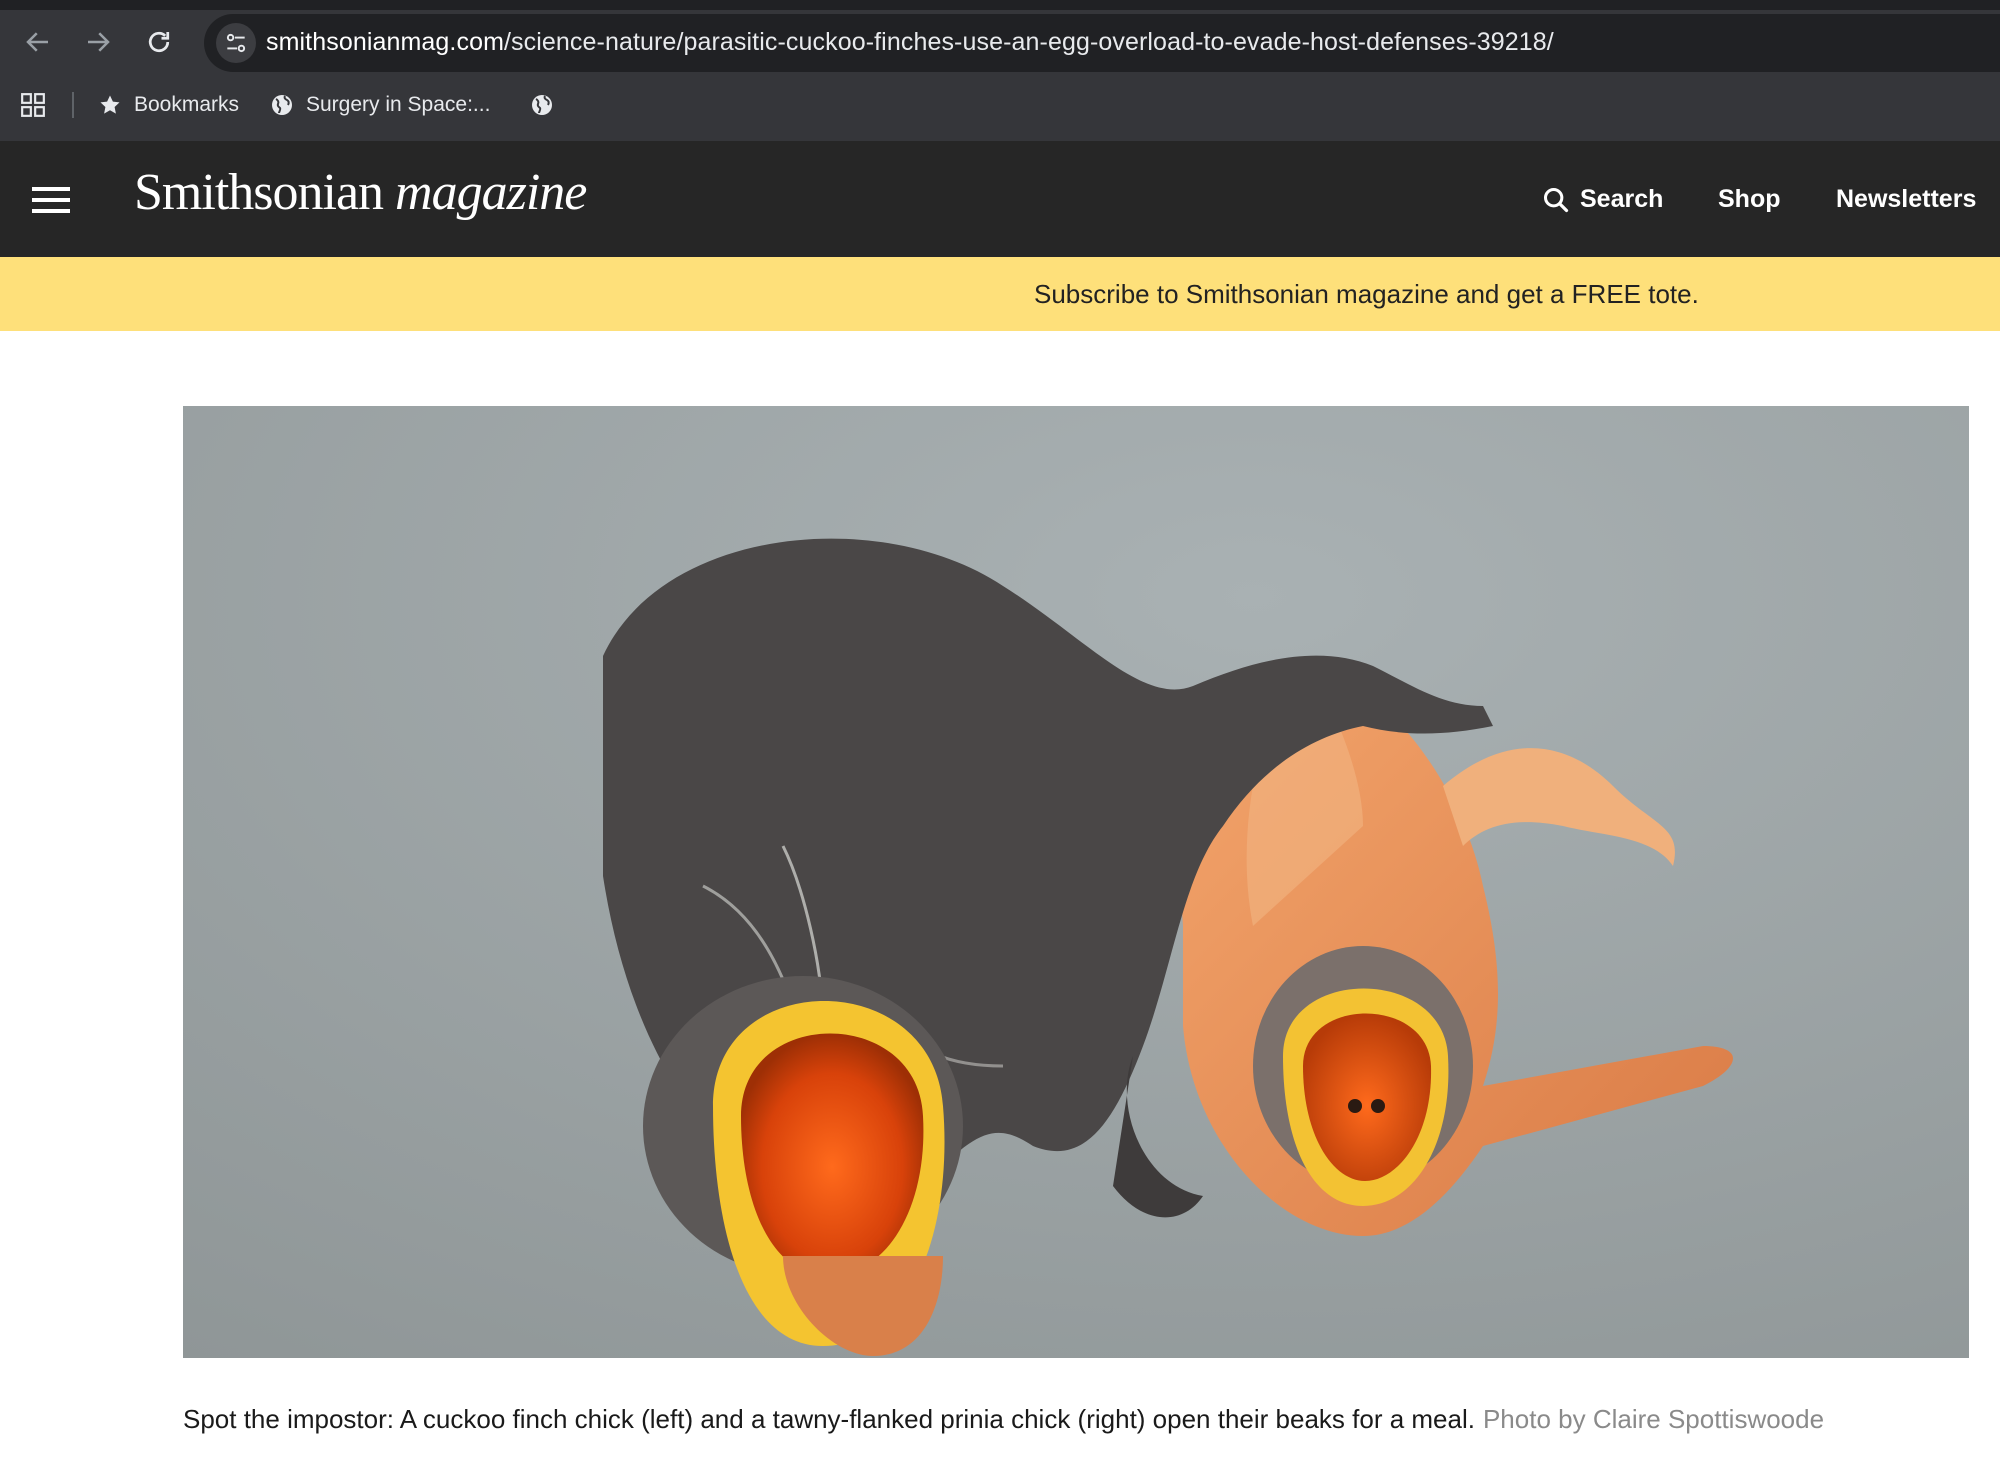 The height and width of the screenshot is (1462, 2000). I want to click on reload-icon, so click(159, 42).